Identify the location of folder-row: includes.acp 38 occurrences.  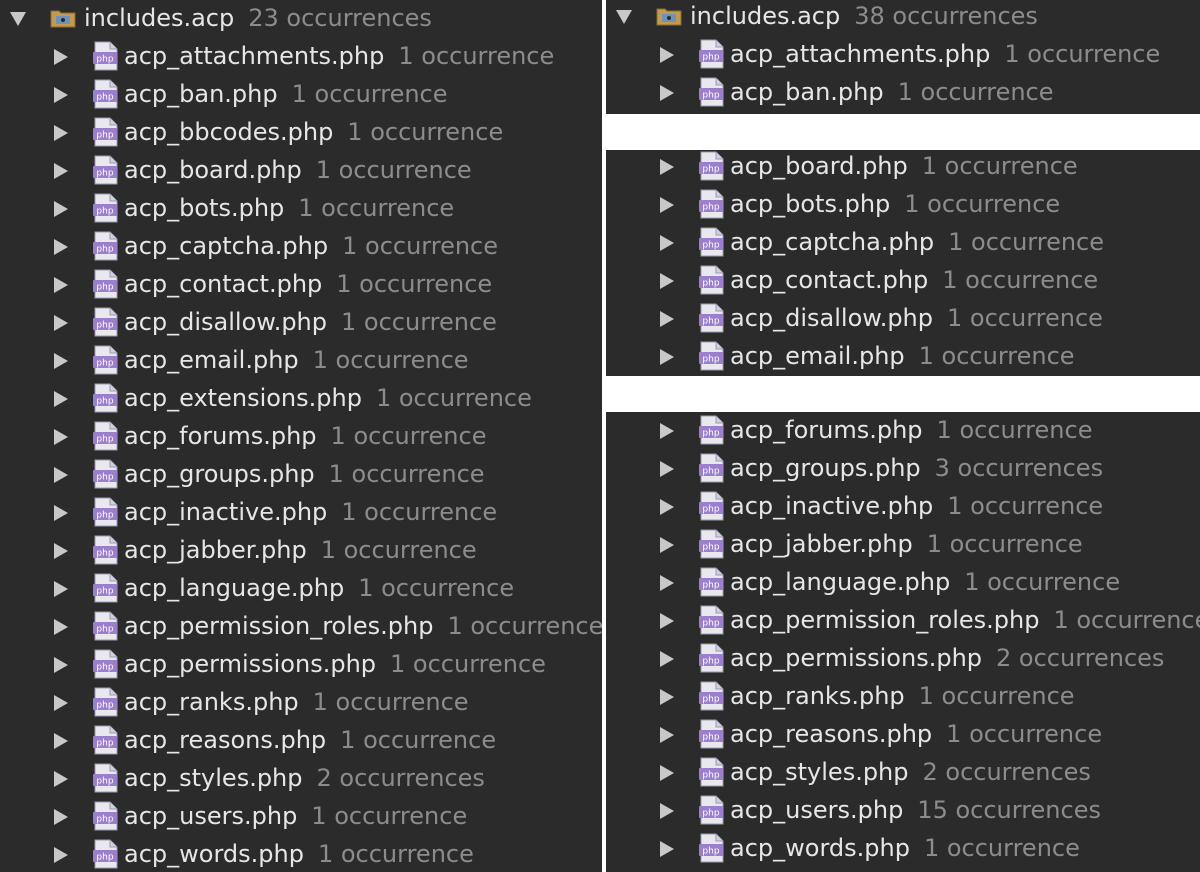
(903, 18).